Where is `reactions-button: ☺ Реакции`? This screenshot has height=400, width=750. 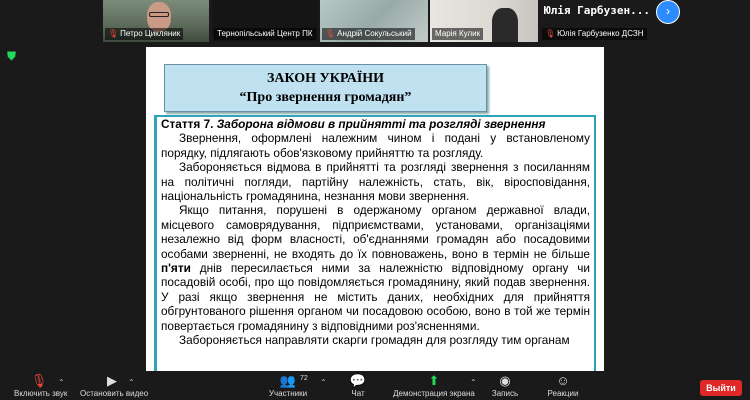 reactions-button: ☺ Реакции is located at coordinates (563, 386).